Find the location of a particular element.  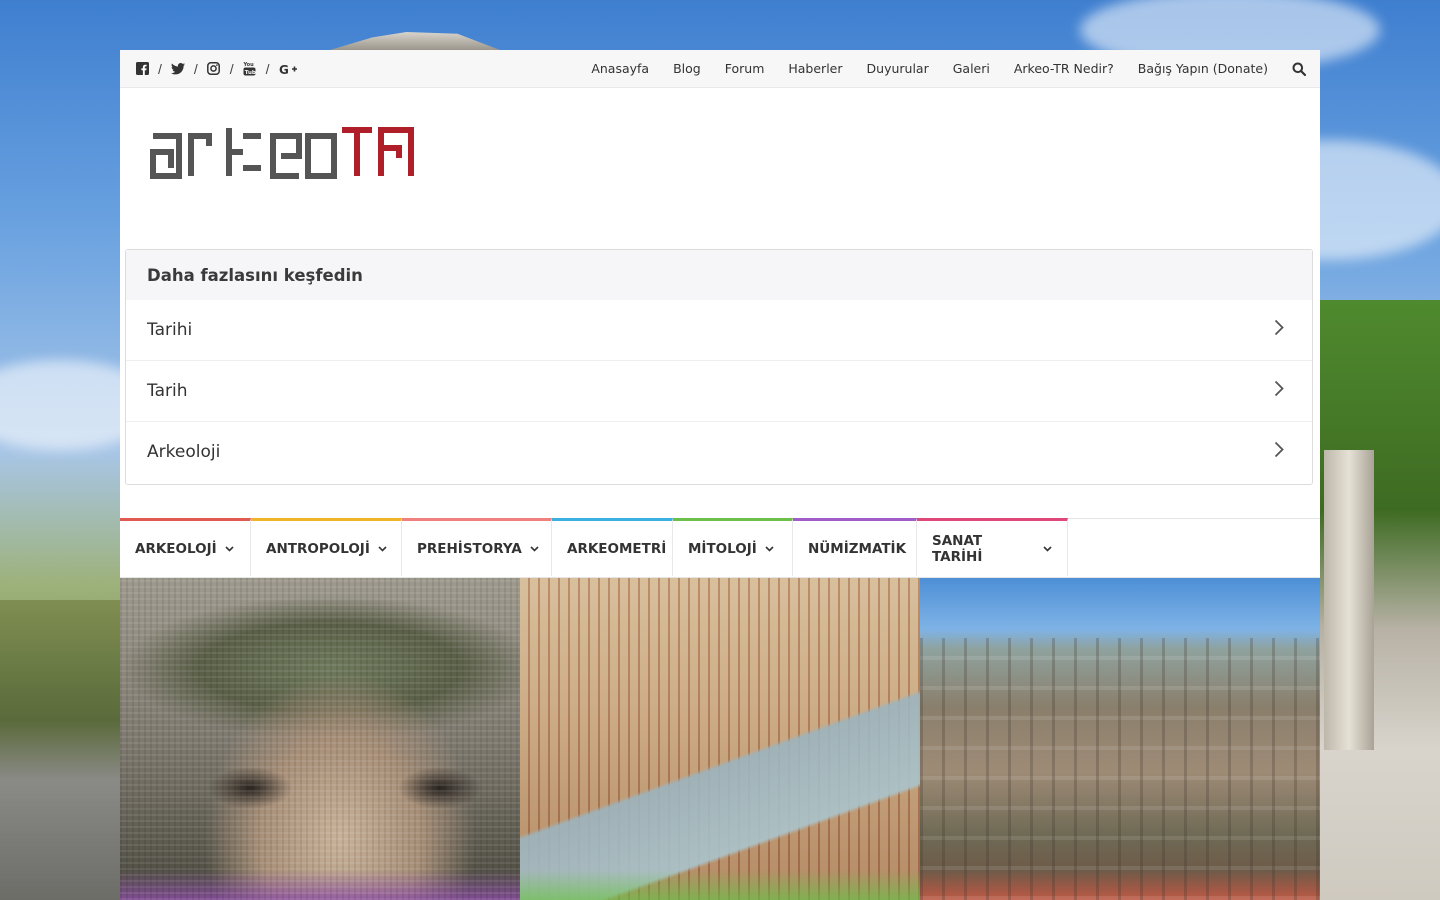

svg-text: G is located at coordinates (284, 69).